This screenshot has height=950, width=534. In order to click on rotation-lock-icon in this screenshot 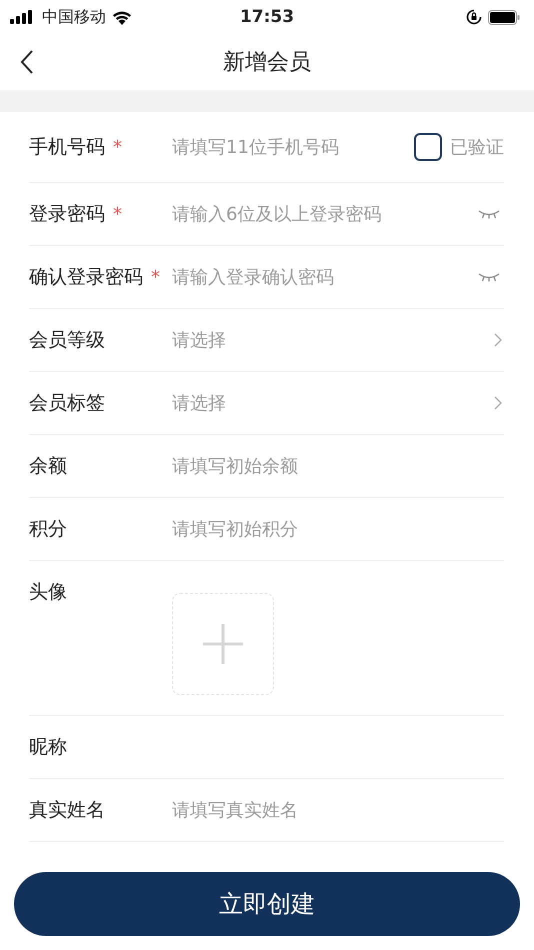, I will do `click(474, 17)`.